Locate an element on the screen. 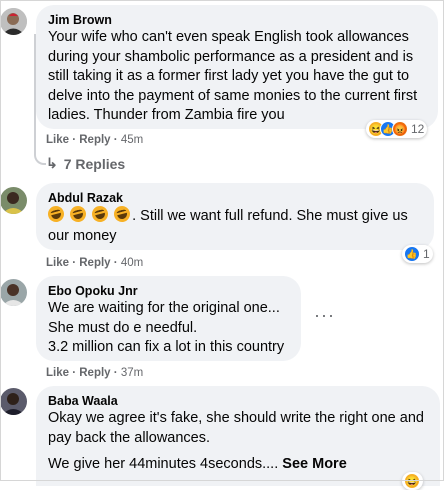 The width and height of the screenshot is (444, 490). comment-author: Abdul Razak is located at coordinates (235, 198).